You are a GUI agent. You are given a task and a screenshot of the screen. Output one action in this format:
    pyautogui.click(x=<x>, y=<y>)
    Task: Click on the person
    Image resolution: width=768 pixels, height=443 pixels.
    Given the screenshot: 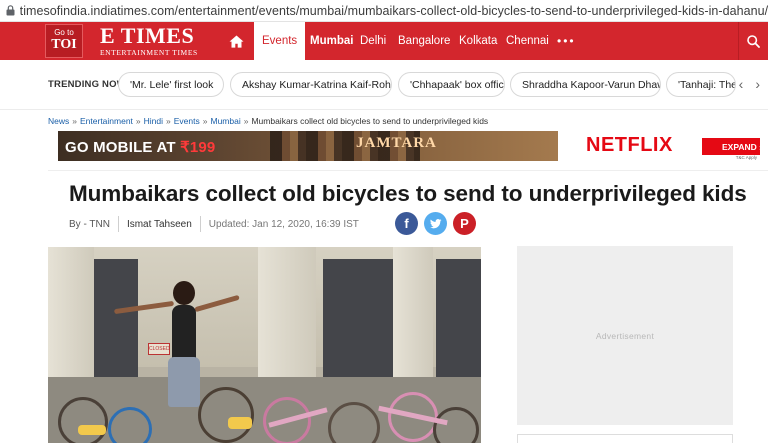 What is the action you would take?
    pyautogui.click(x=184, y=333)
    